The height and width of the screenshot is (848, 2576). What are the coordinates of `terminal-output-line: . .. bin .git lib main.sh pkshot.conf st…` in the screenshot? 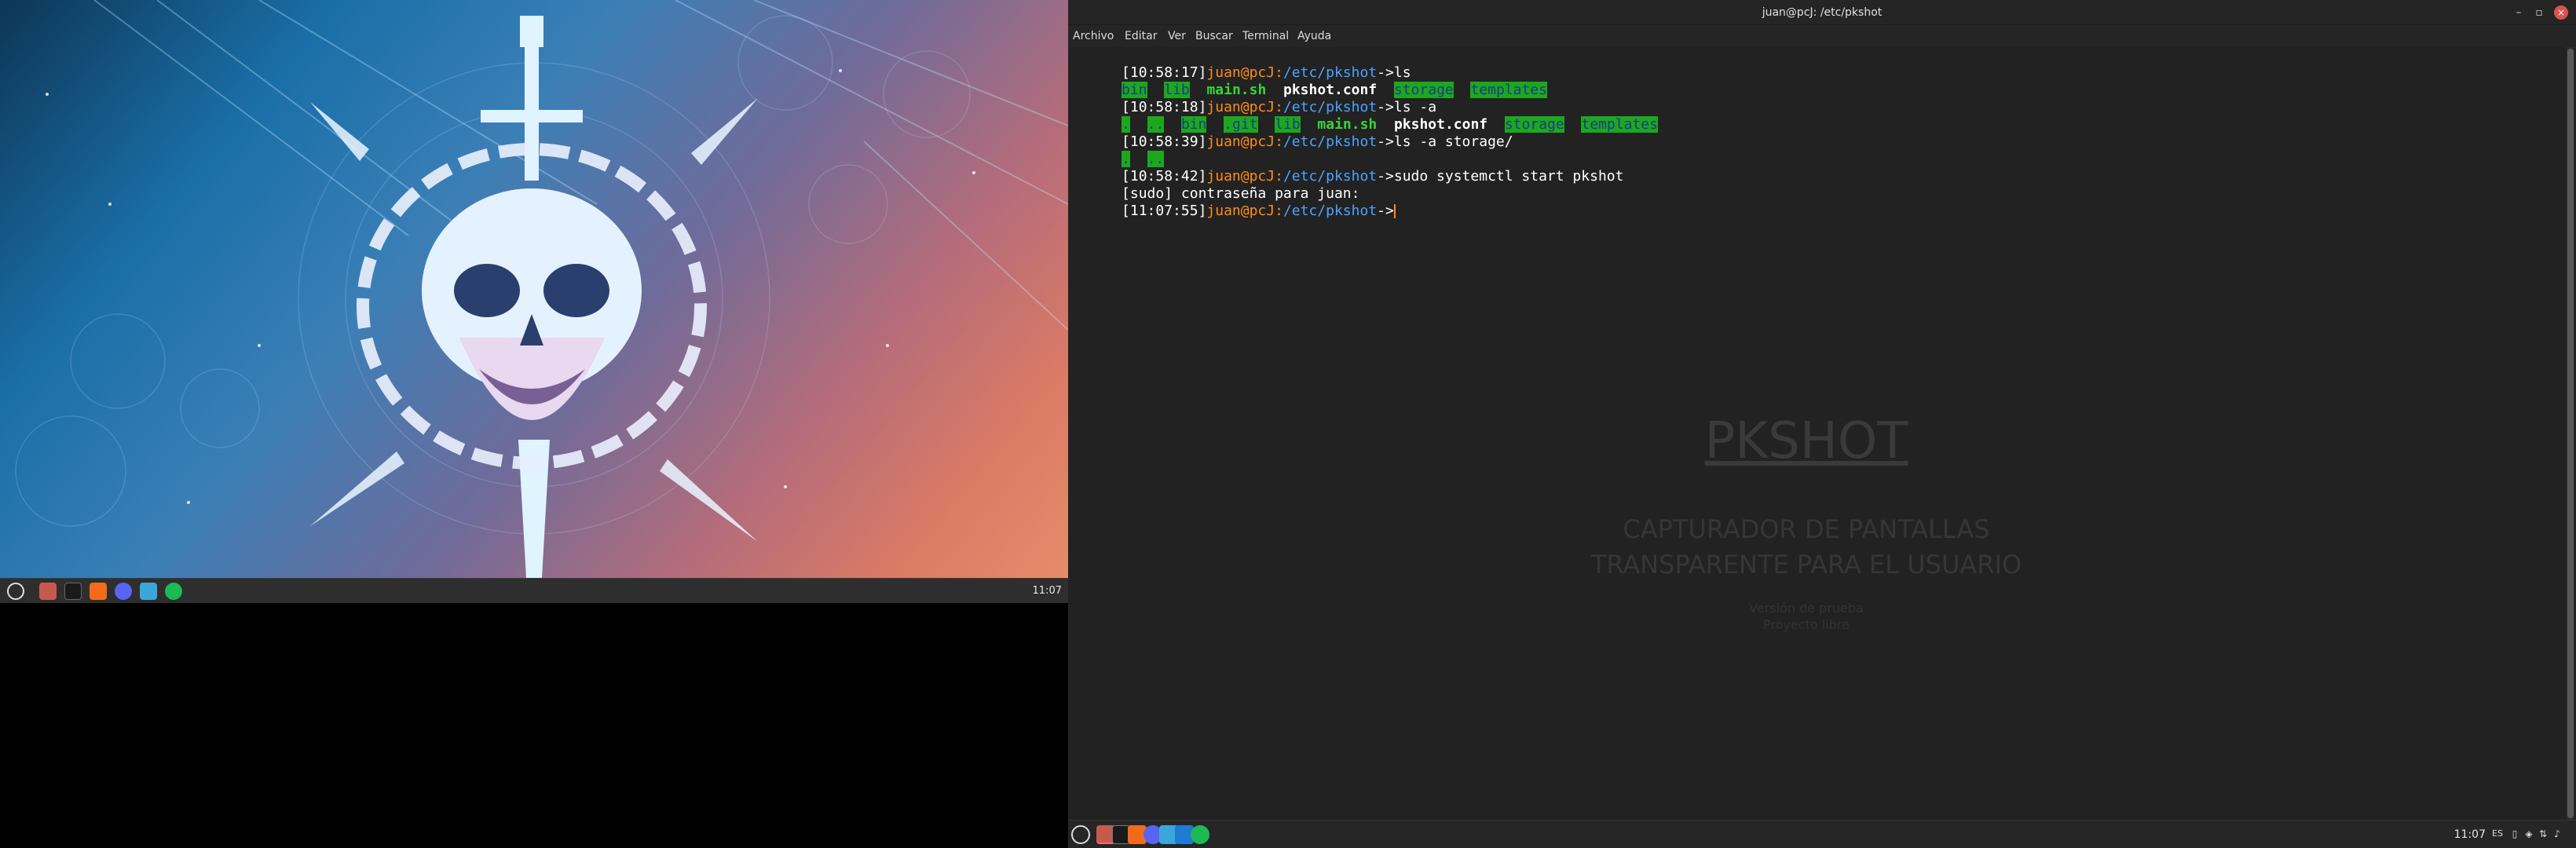 It's located at (1364, 116).